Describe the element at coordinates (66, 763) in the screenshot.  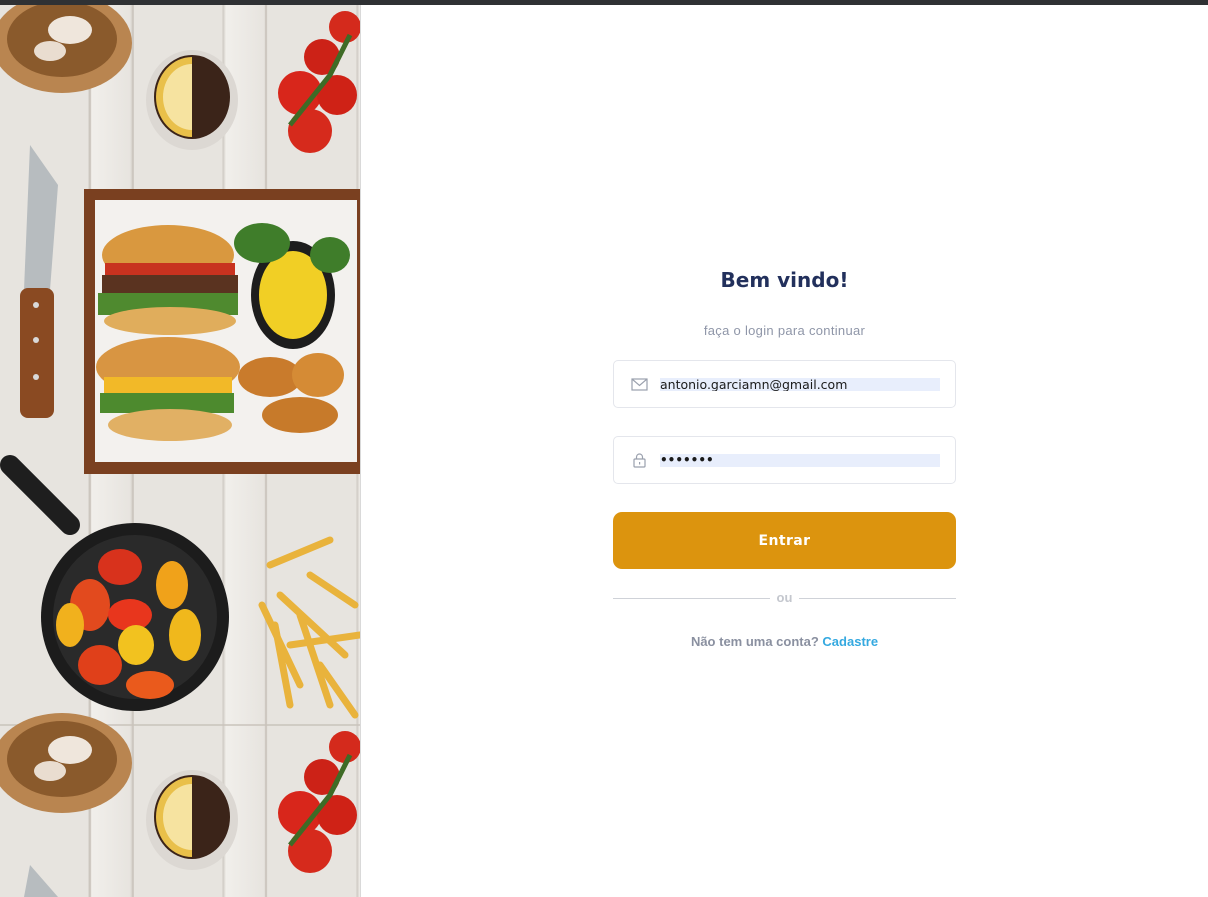
I see `garlic-bowl-repeat` at that location.